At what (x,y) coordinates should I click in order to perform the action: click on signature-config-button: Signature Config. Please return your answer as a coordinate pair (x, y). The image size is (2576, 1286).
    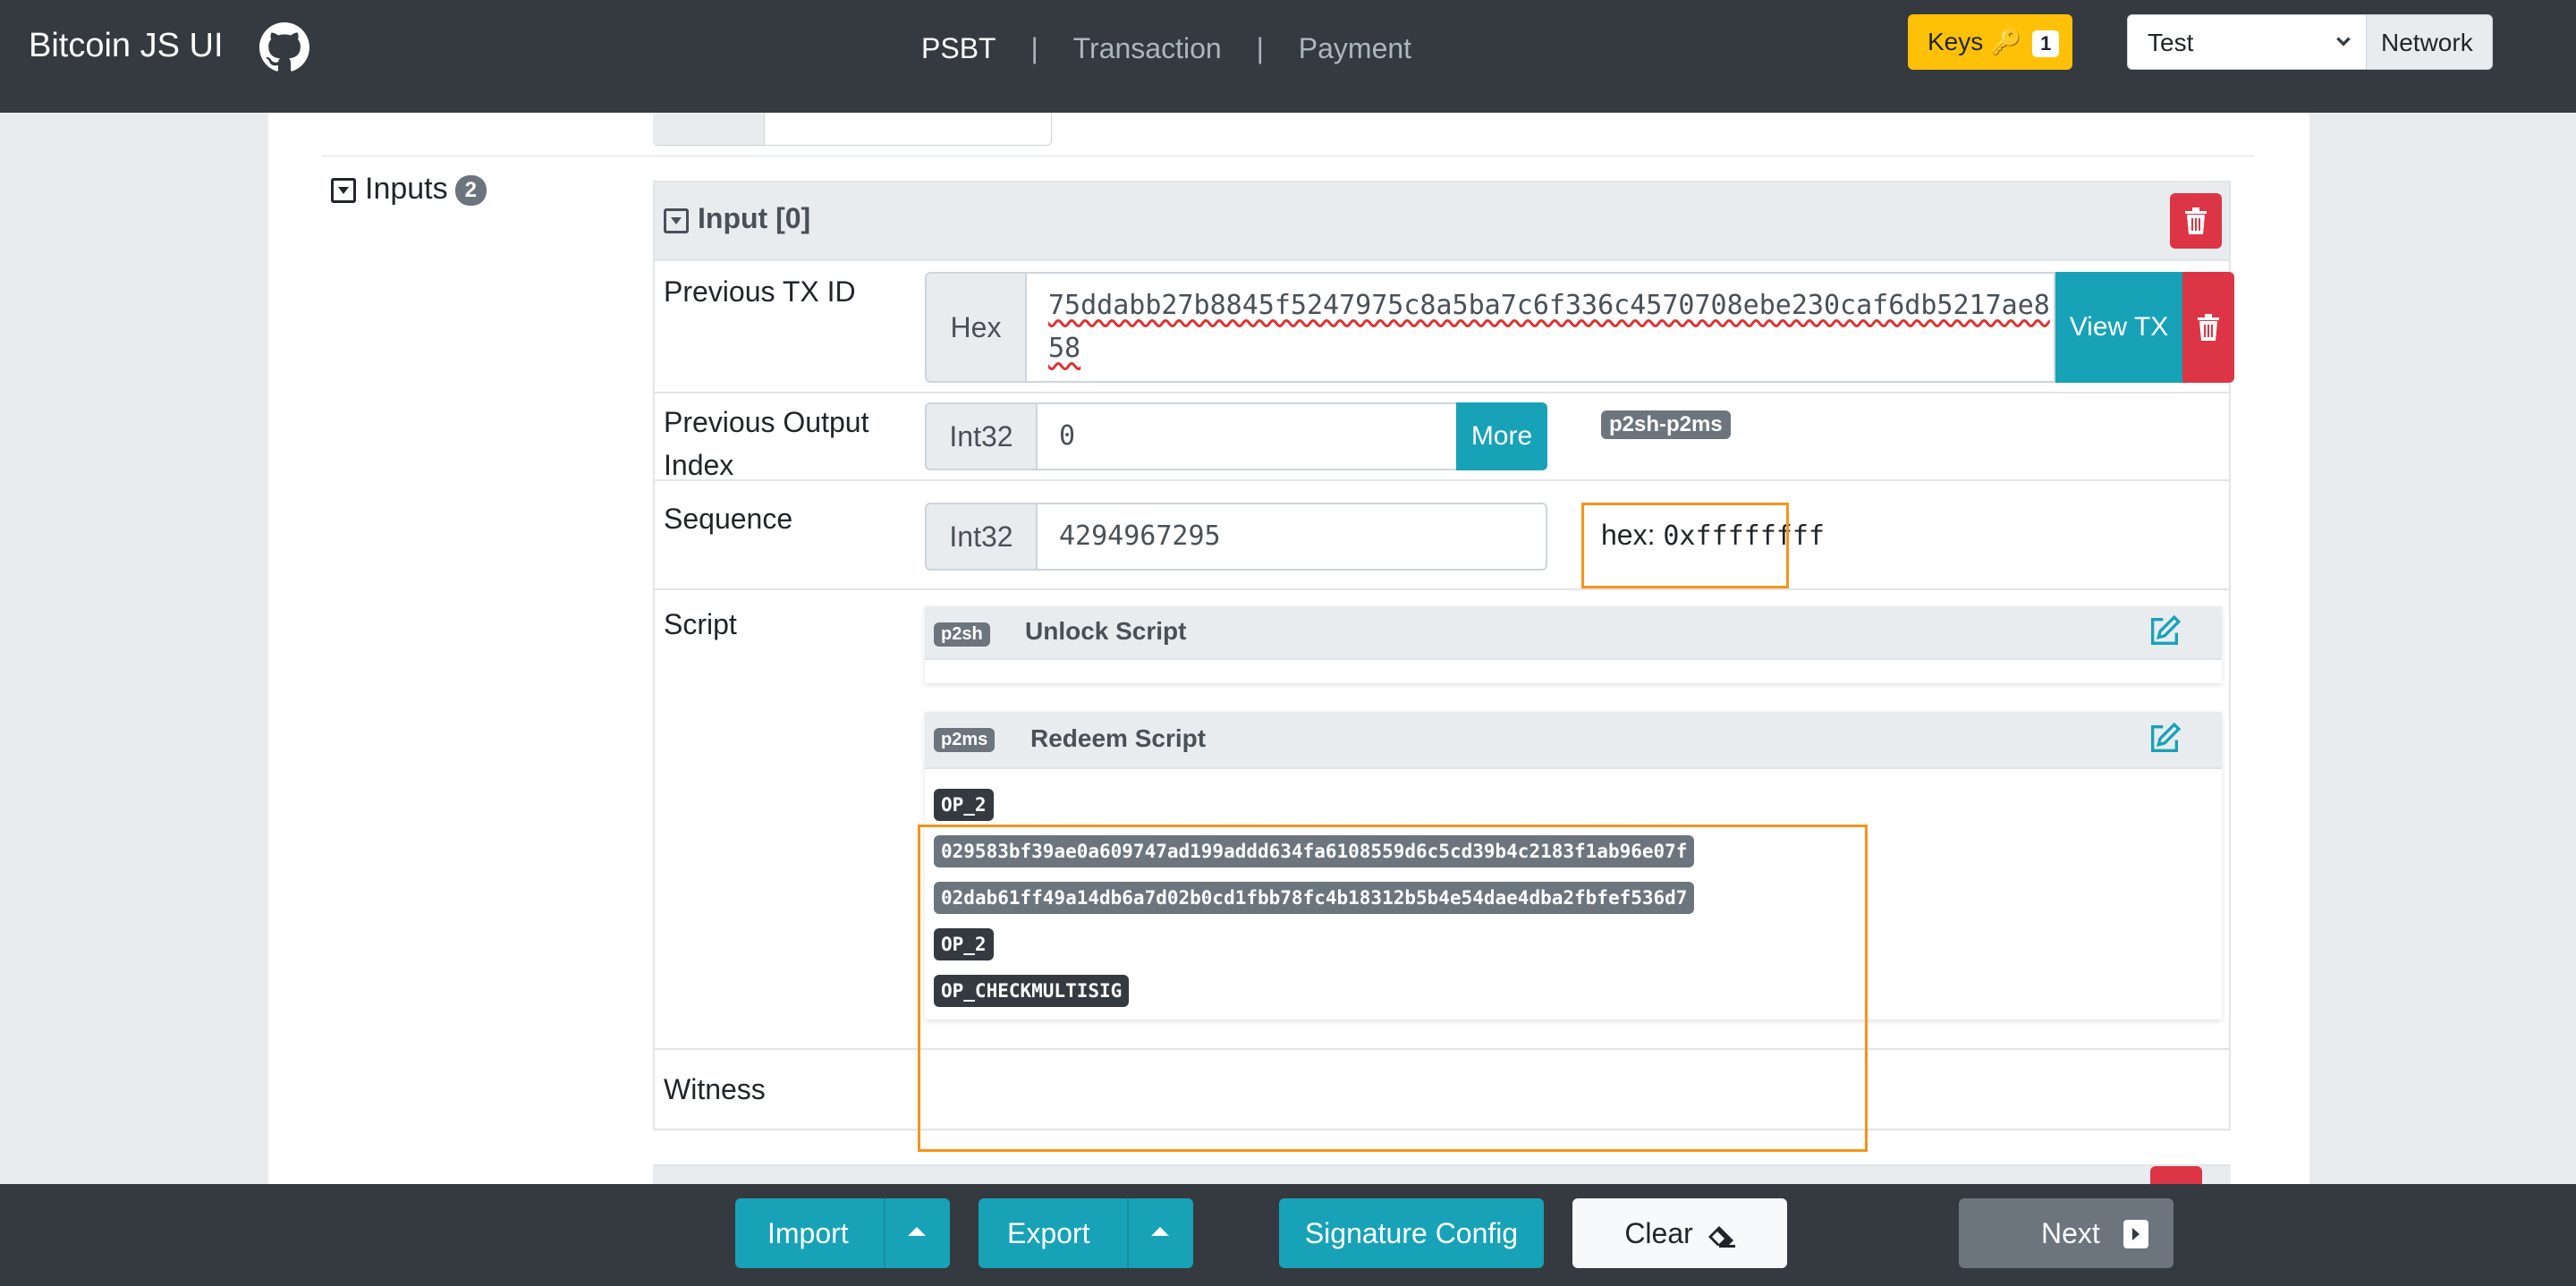
    Looking at the image, I should click on (1411, 1233).